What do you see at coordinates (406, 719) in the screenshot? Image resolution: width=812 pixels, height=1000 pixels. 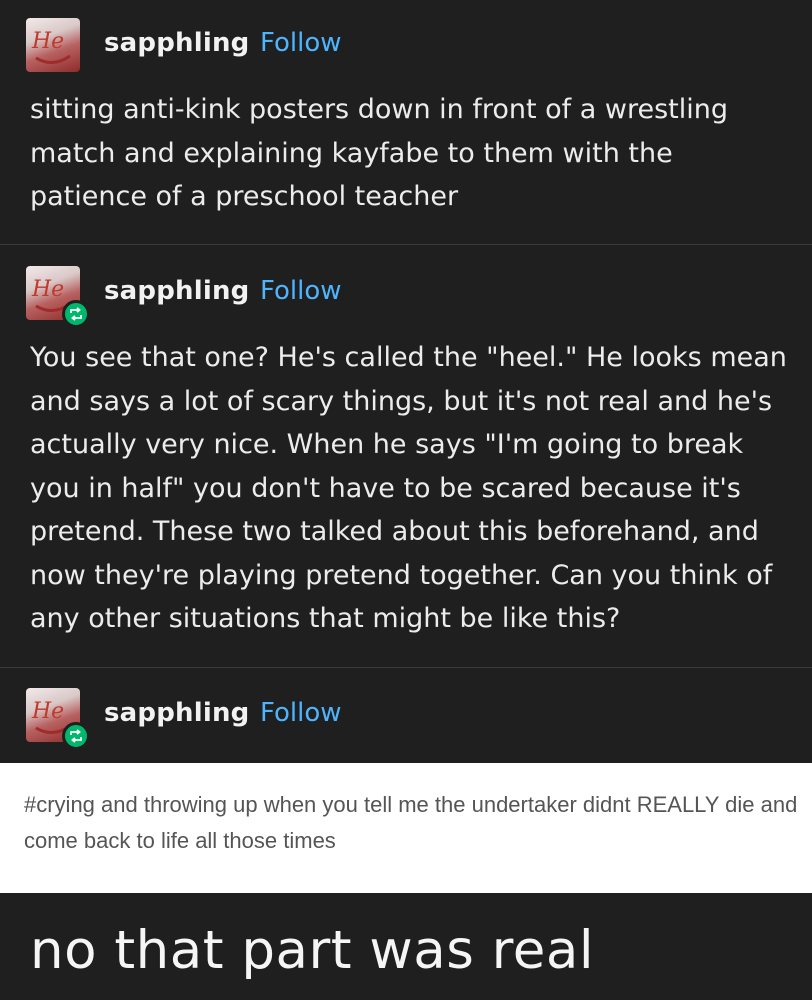 I see `post-3-header: He sapphling Follow` at bounding box center [406, 719].